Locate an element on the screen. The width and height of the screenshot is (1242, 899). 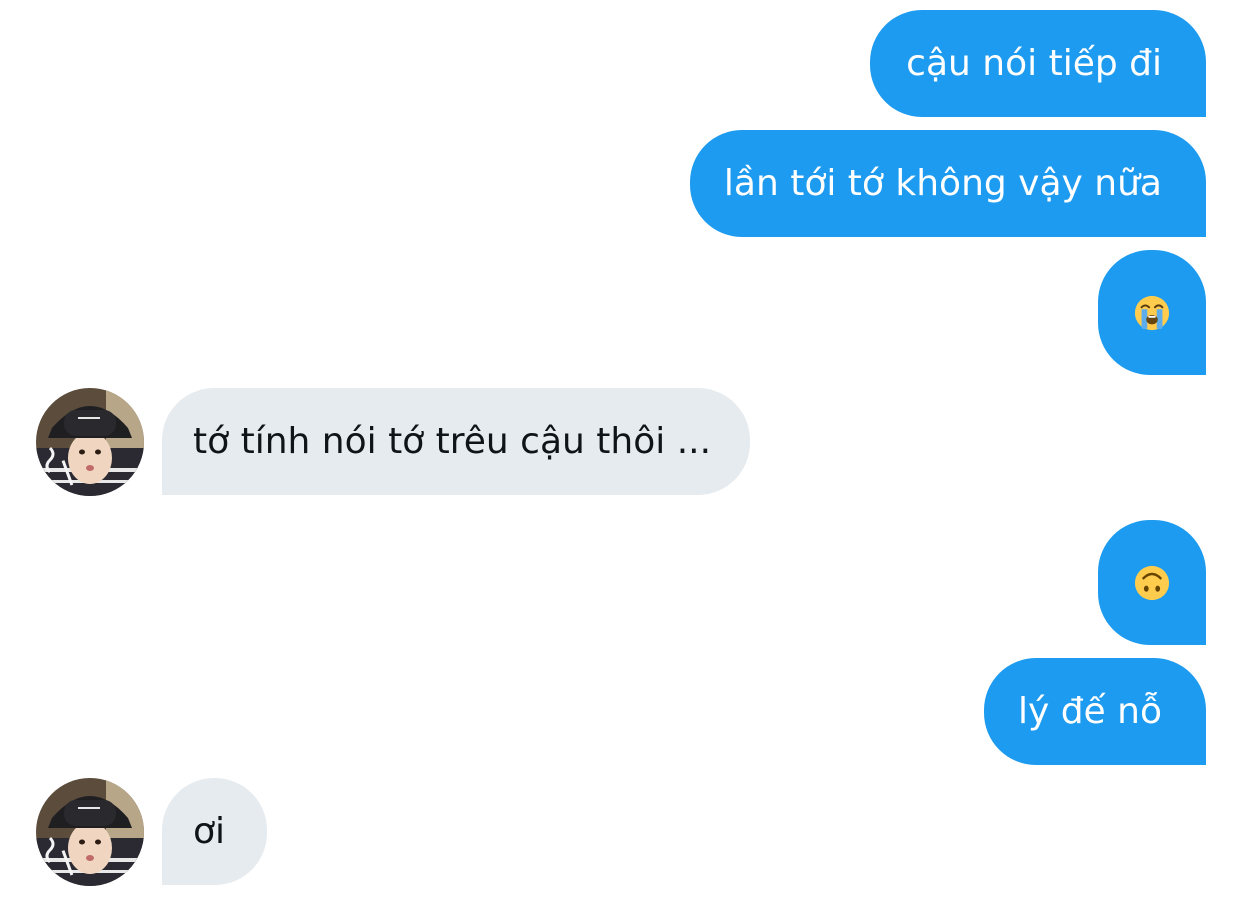
received-message-bubble: ơi is located at coordinates (214, 831).